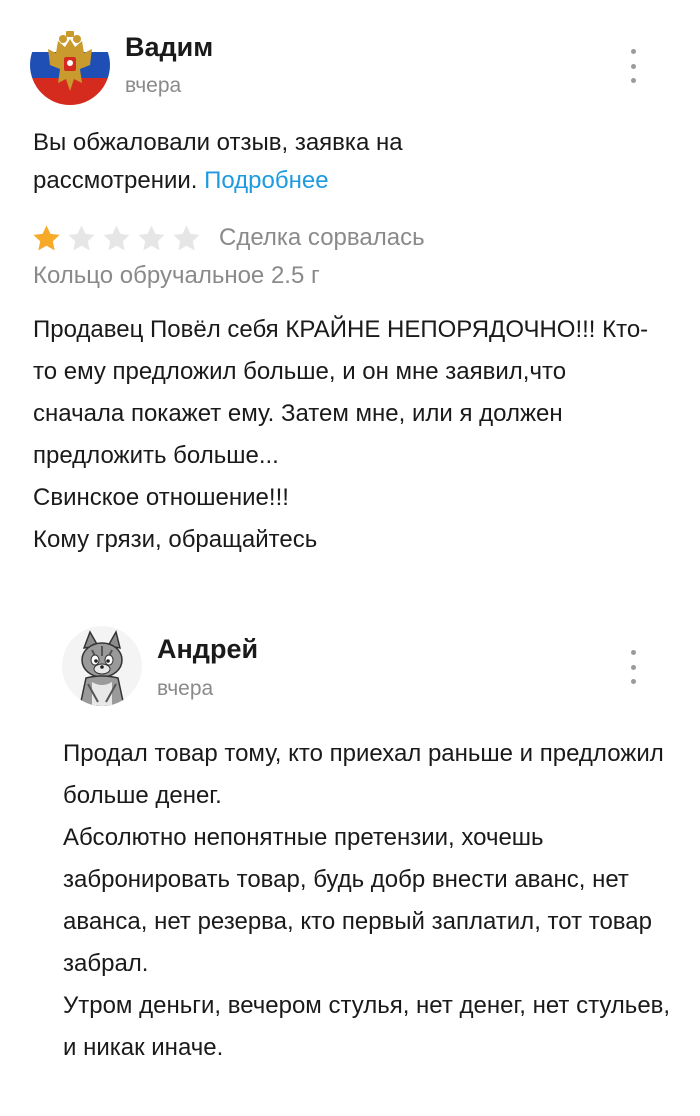 This screenshot has height=1116, width=700. What do you see at coordinates (266, 180) in the screenshot?
I see `appeal-details-link: Подробнее` at bounding box center [266, 180].